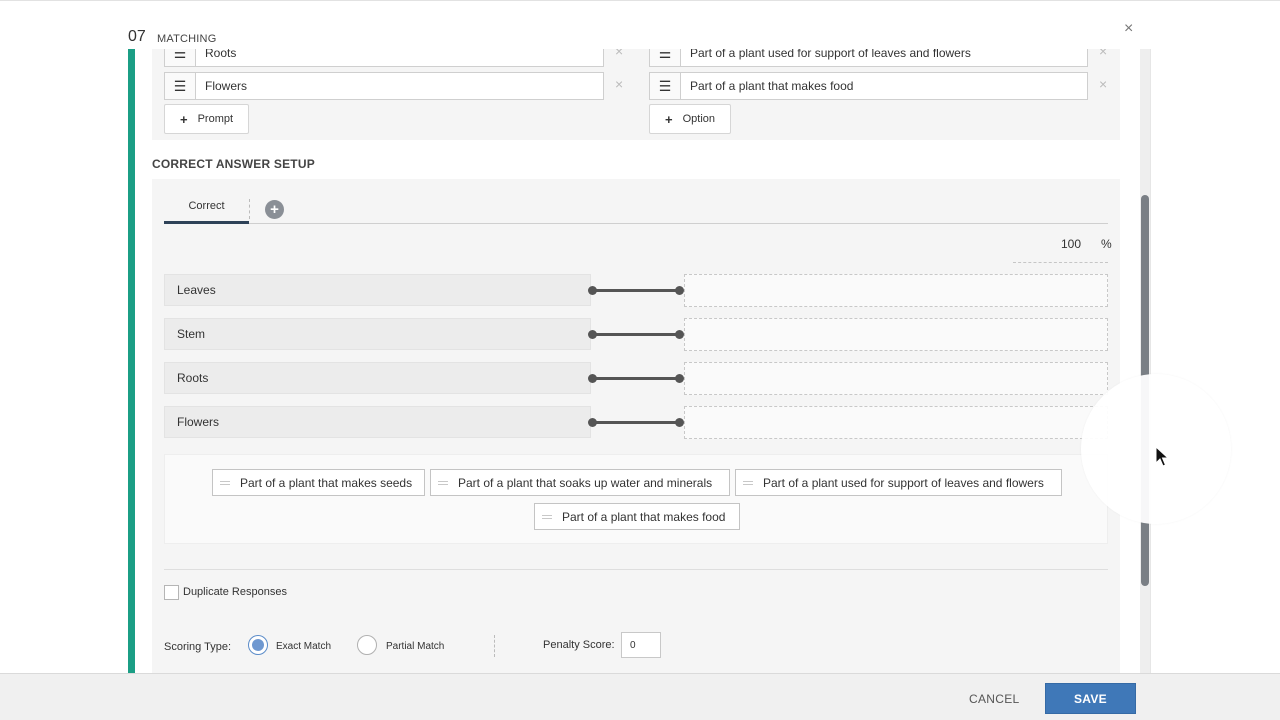  Describe the element at coordinates (215, 119) in the screenshot. I see `add-prompt-label: Prompt` at that location.